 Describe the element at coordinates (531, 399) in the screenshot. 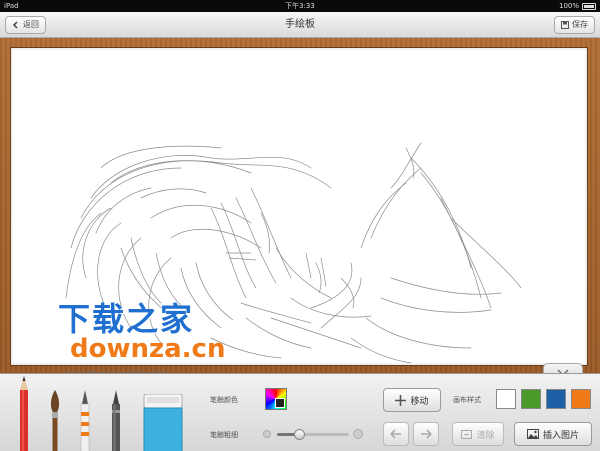

I see `canvas-color-green` at that location.